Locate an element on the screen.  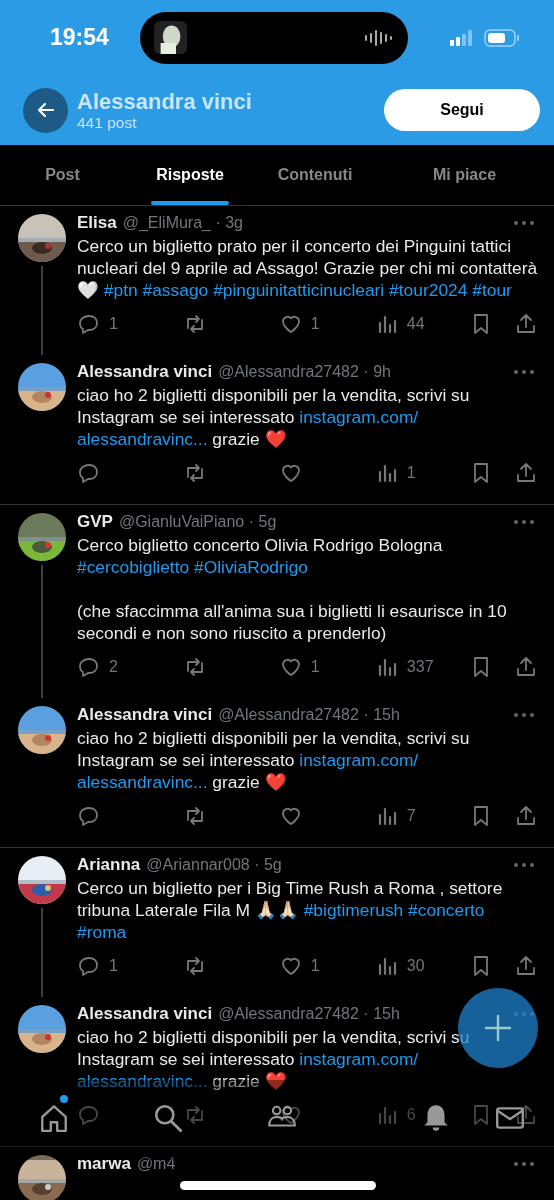
author-handle: @Alessandra27482 · 9h is located at coordinates (304, 372).